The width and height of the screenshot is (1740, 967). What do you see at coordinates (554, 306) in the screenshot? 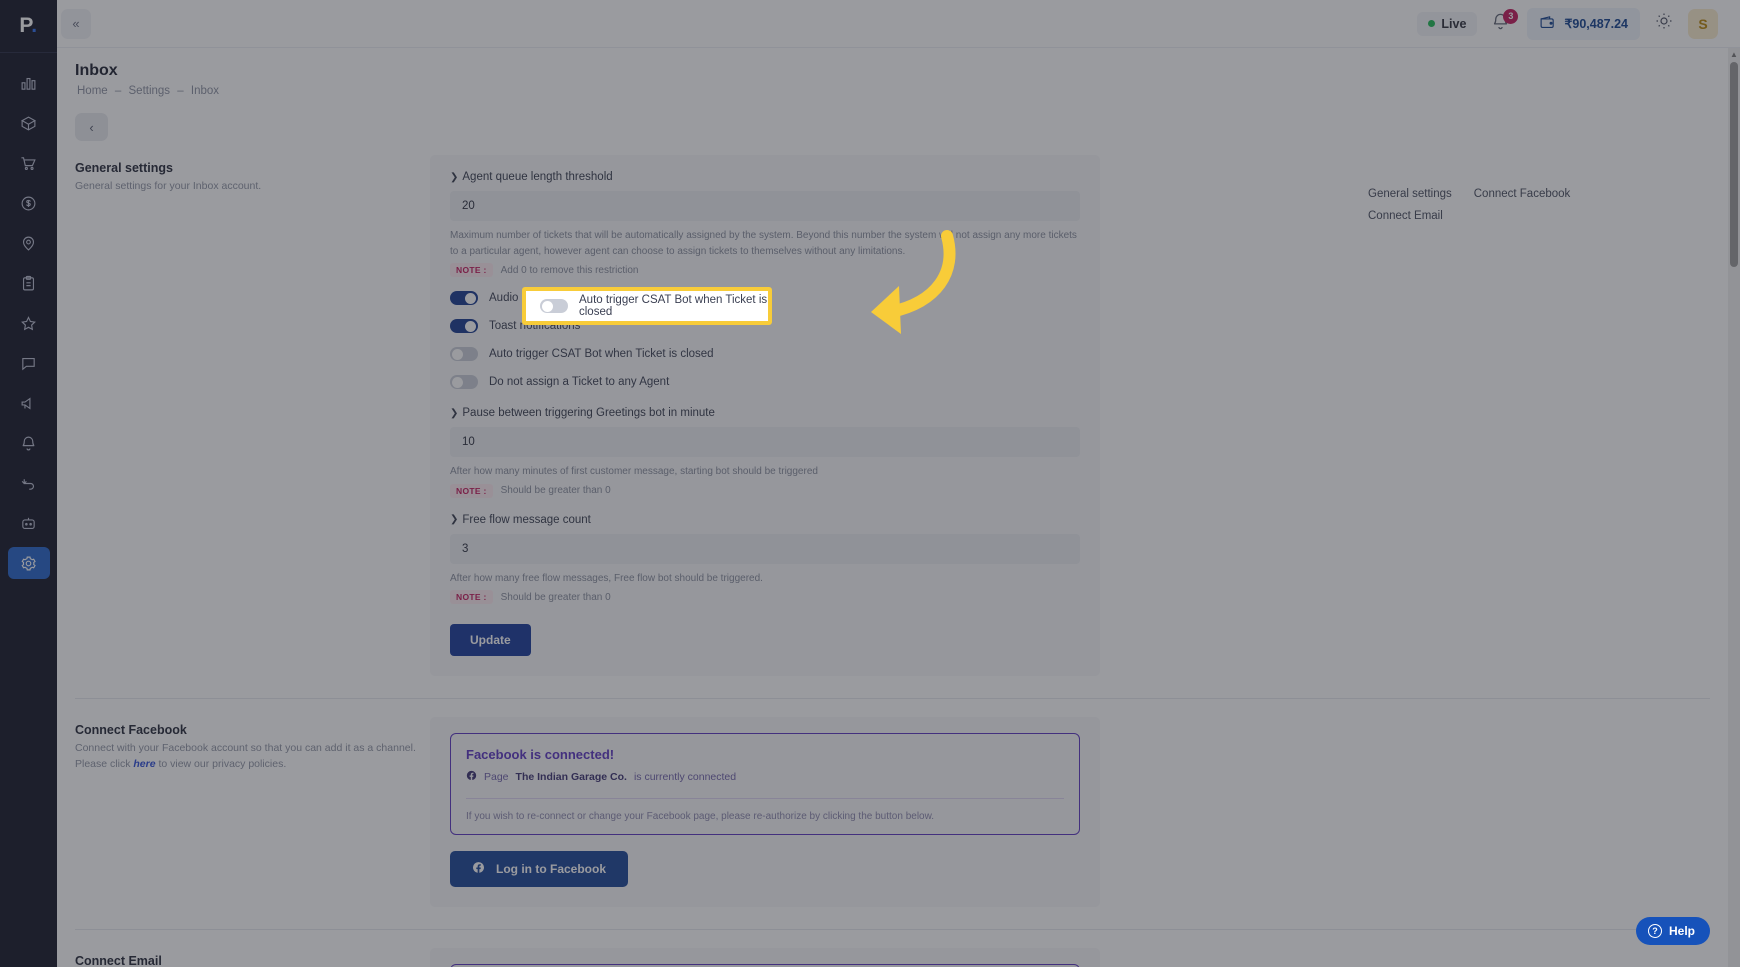
I see `auto-csat-bot-toggle-highlighted` at bounding box center [554, 306].